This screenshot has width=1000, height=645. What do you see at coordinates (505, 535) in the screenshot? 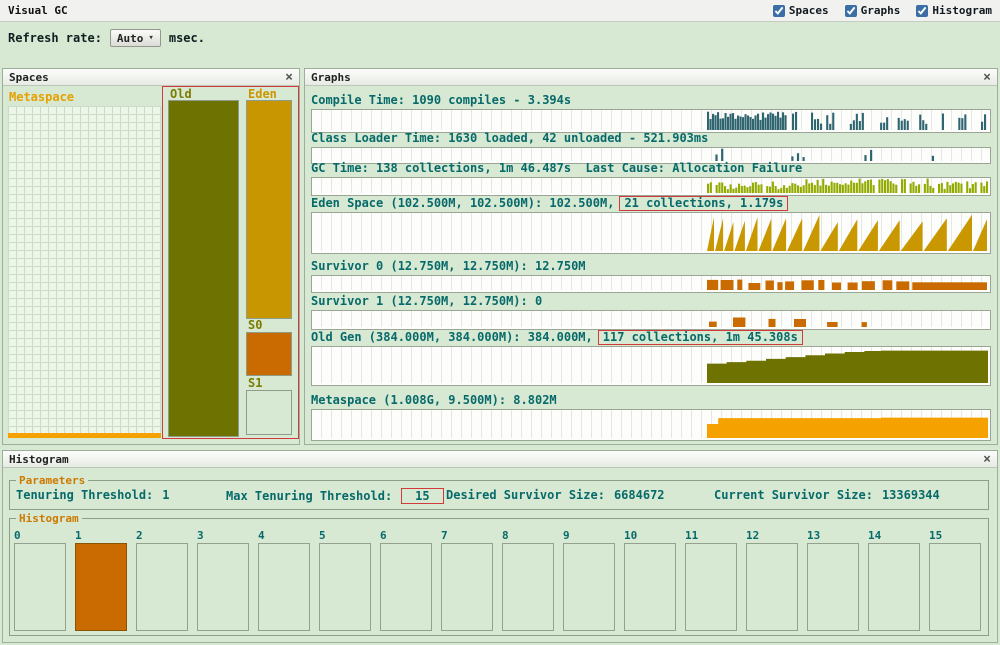
I see `histogram-bin-label: 8` at bounding box center [505, 535].